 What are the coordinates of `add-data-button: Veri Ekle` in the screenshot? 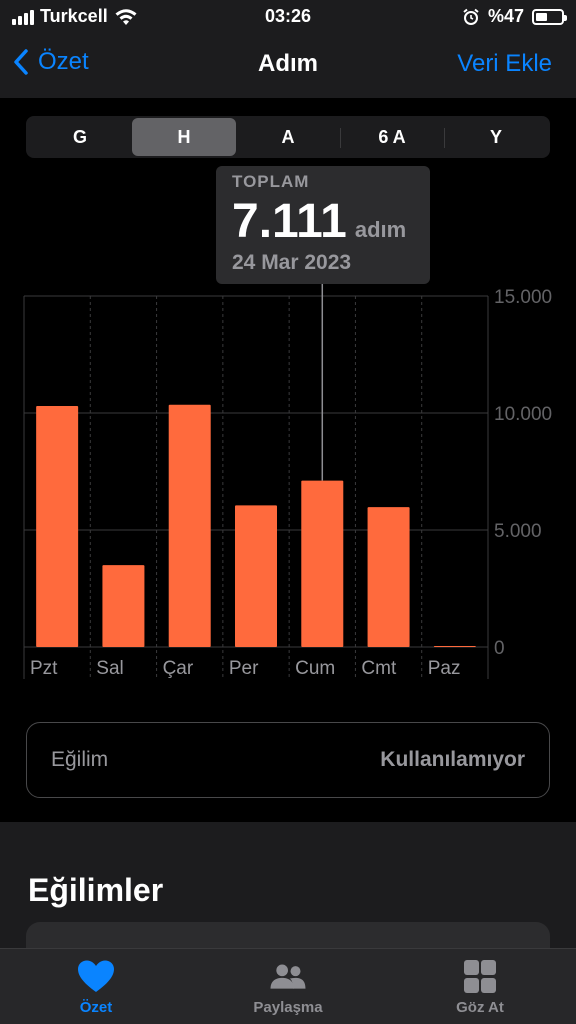 It's located at (504, 64).